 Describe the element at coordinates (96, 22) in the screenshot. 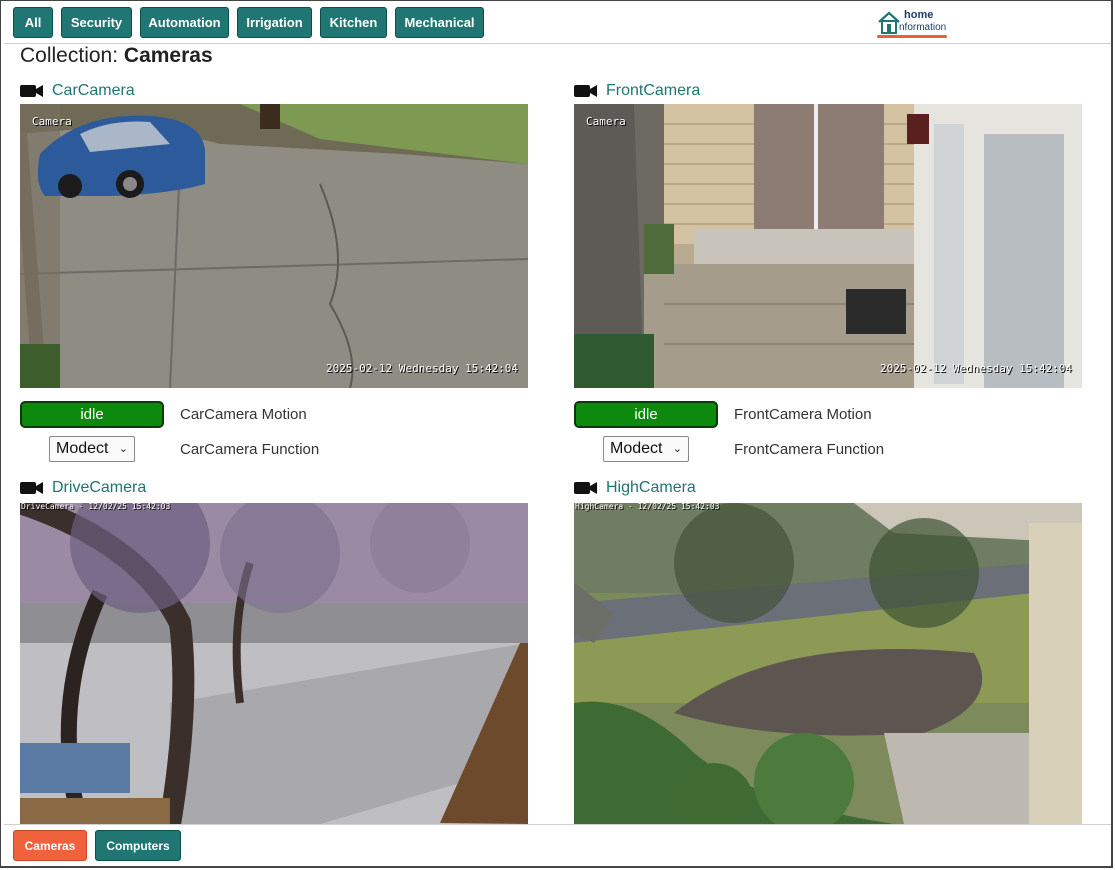

I see `tab-security: Security` at that location.